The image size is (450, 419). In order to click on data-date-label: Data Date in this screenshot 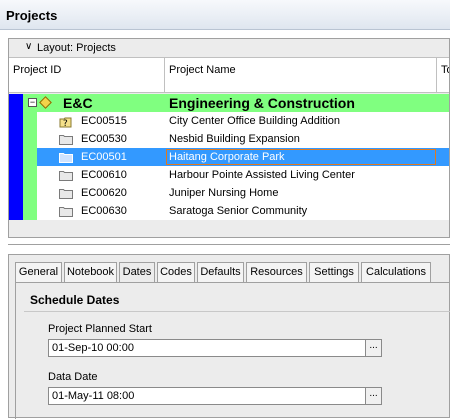, I will do `click(73, 377)`.